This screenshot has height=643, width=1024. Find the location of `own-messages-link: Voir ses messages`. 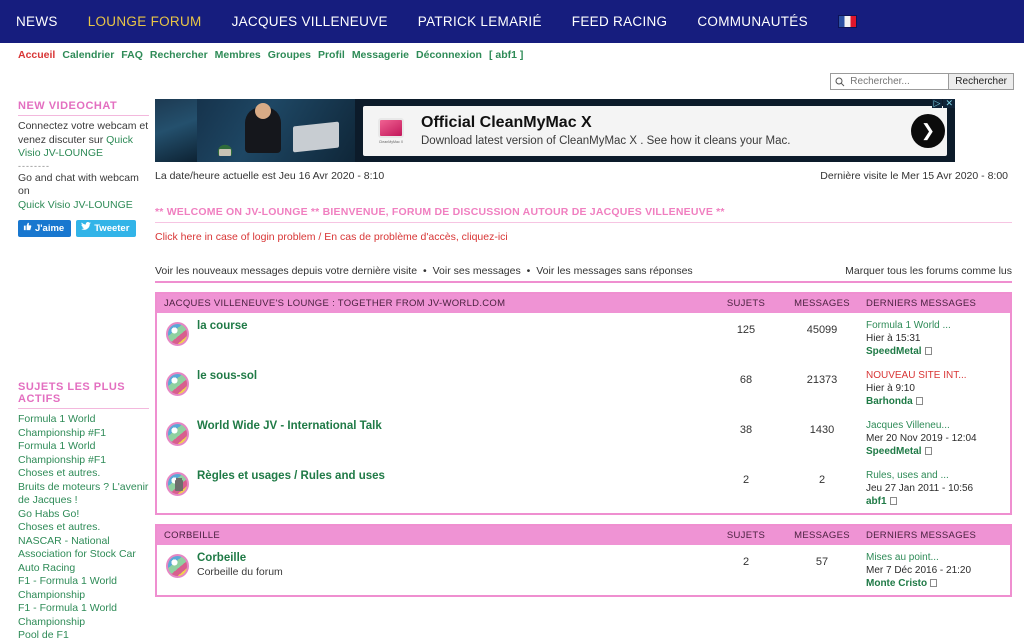

own-messages-link: Voir ses messages is located at coordinates (477, 271).